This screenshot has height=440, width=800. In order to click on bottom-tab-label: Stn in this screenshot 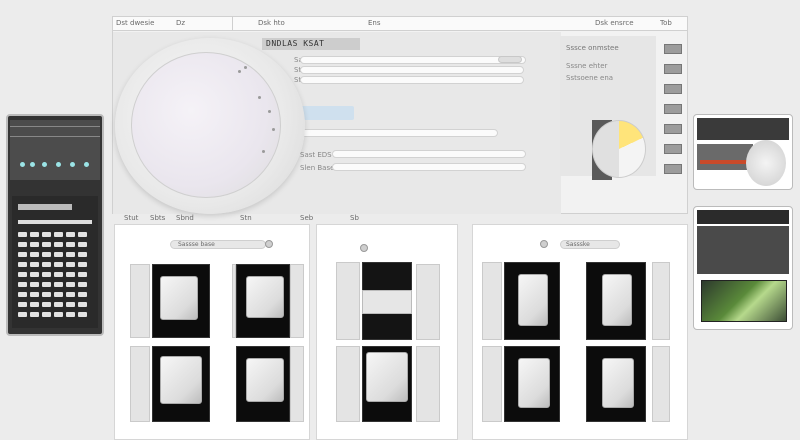, I will do `click(253, 218)`.